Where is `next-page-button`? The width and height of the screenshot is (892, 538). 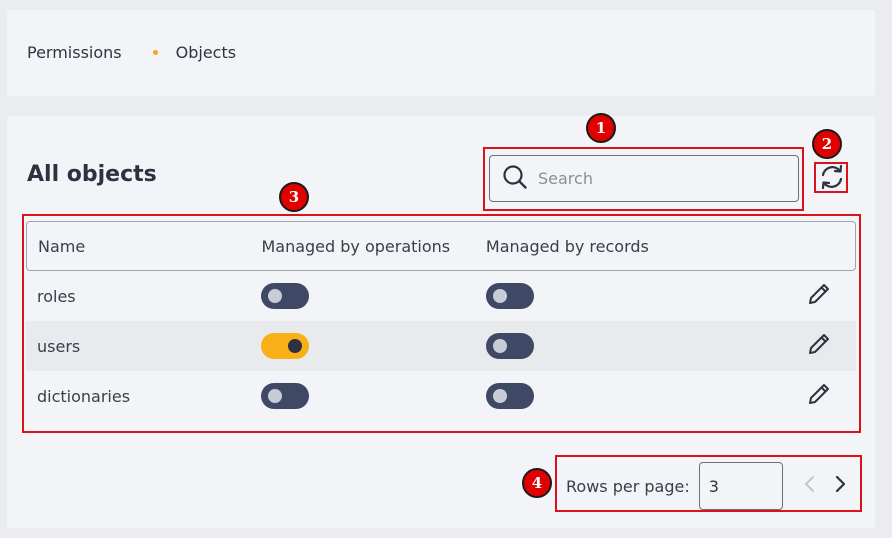 next-page-button is located at coordinates (840, 486).